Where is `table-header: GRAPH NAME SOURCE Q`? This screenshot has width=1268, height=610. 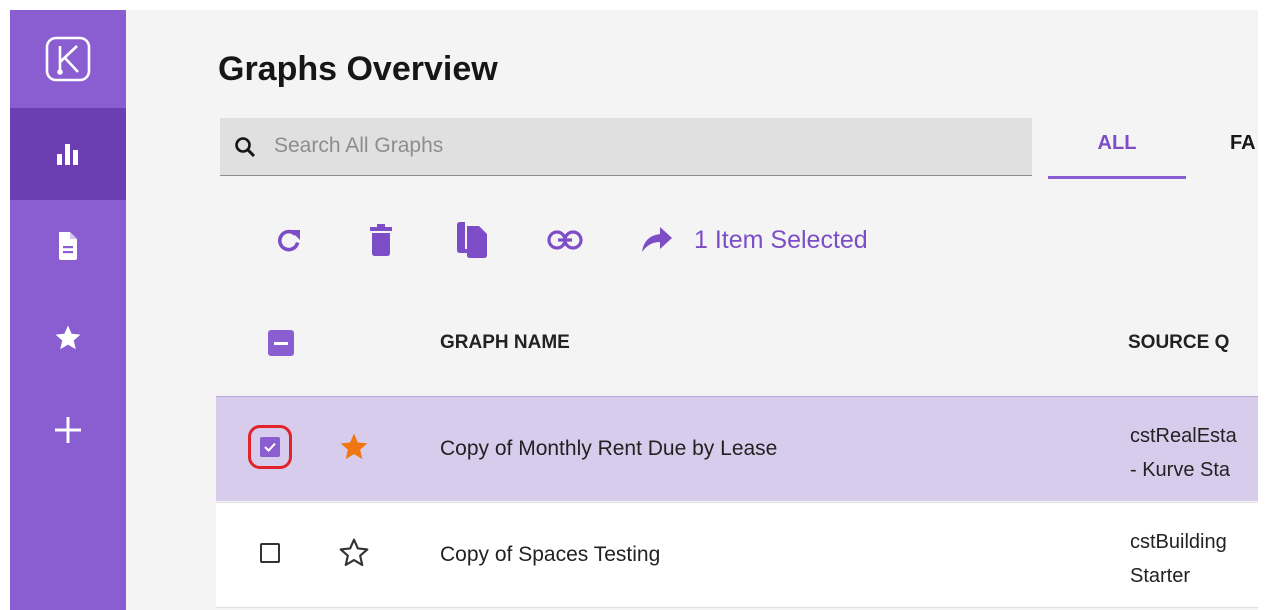 table-header: GRAPH NAME SOURCE Q is located at coordinates (732, 345).